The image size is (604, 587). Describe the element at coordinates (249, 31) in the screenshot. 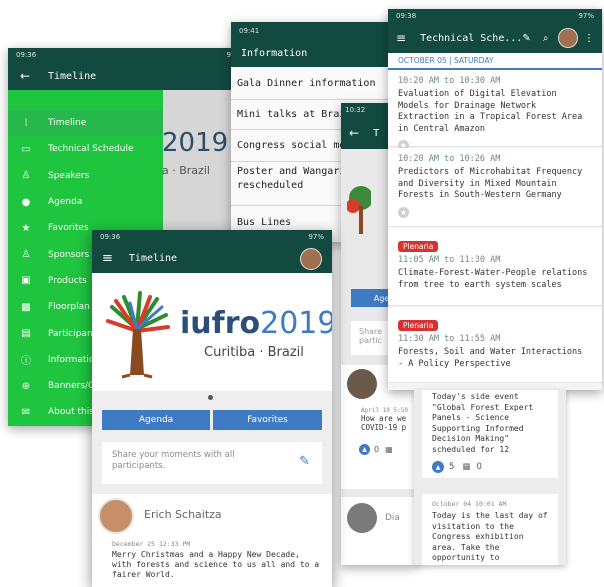

I see `status-time: 09:41` at that location.